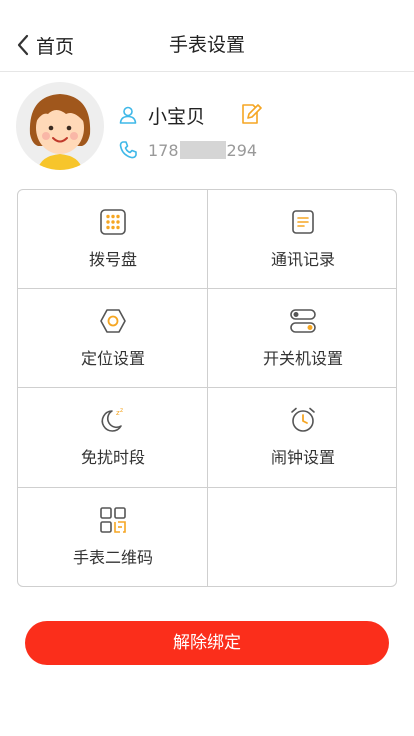  Describe the element at coordinates (302, 537) in the screenshot. I see `empty-grid-cell` at that location.